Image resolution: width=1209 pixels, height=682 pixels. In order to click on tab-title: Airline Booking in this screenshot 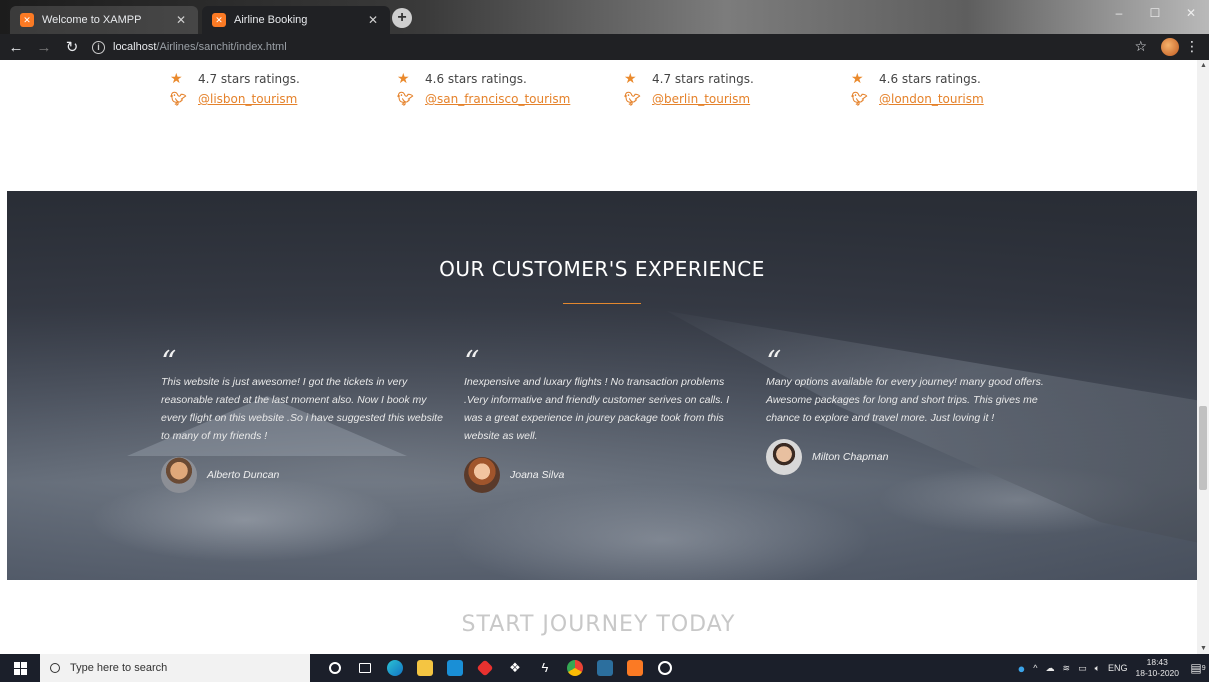, I will do `click(271, 20)`.